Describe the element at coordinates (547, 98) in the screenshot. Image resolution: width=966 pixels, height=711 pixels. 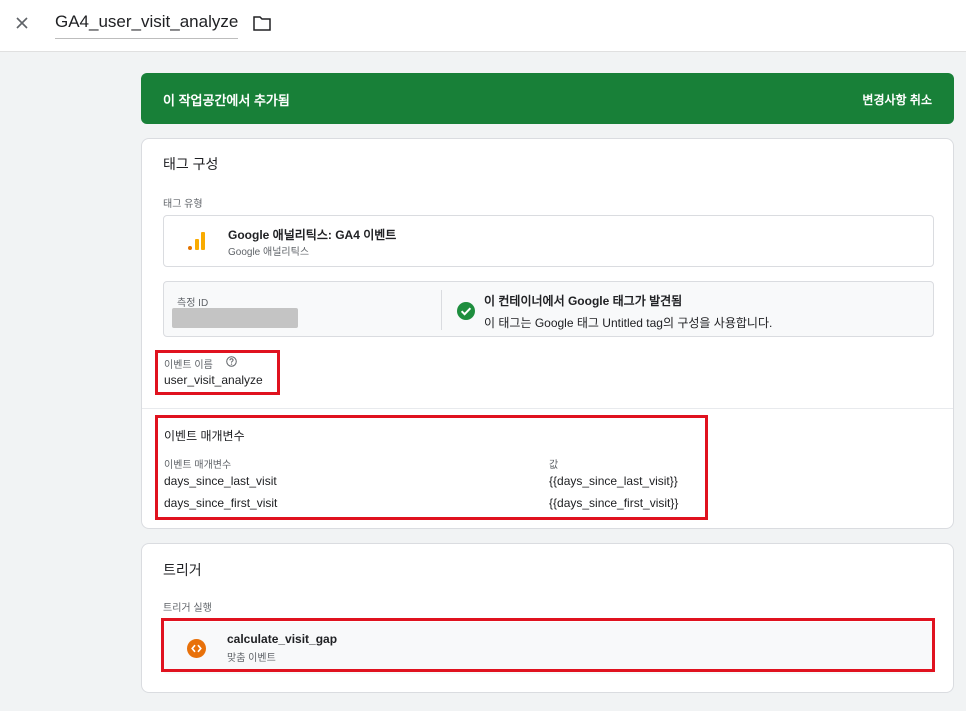
I see `workspace-banner: 이 작업공간에서 추가됨 변경사항 취소` at that location.